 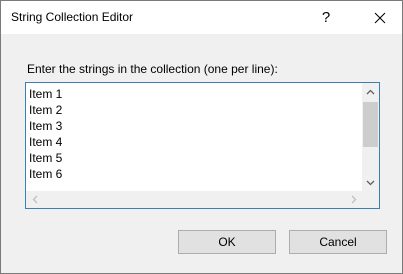 I want to click on list-item: Item 1, so click(x=199, y=94).